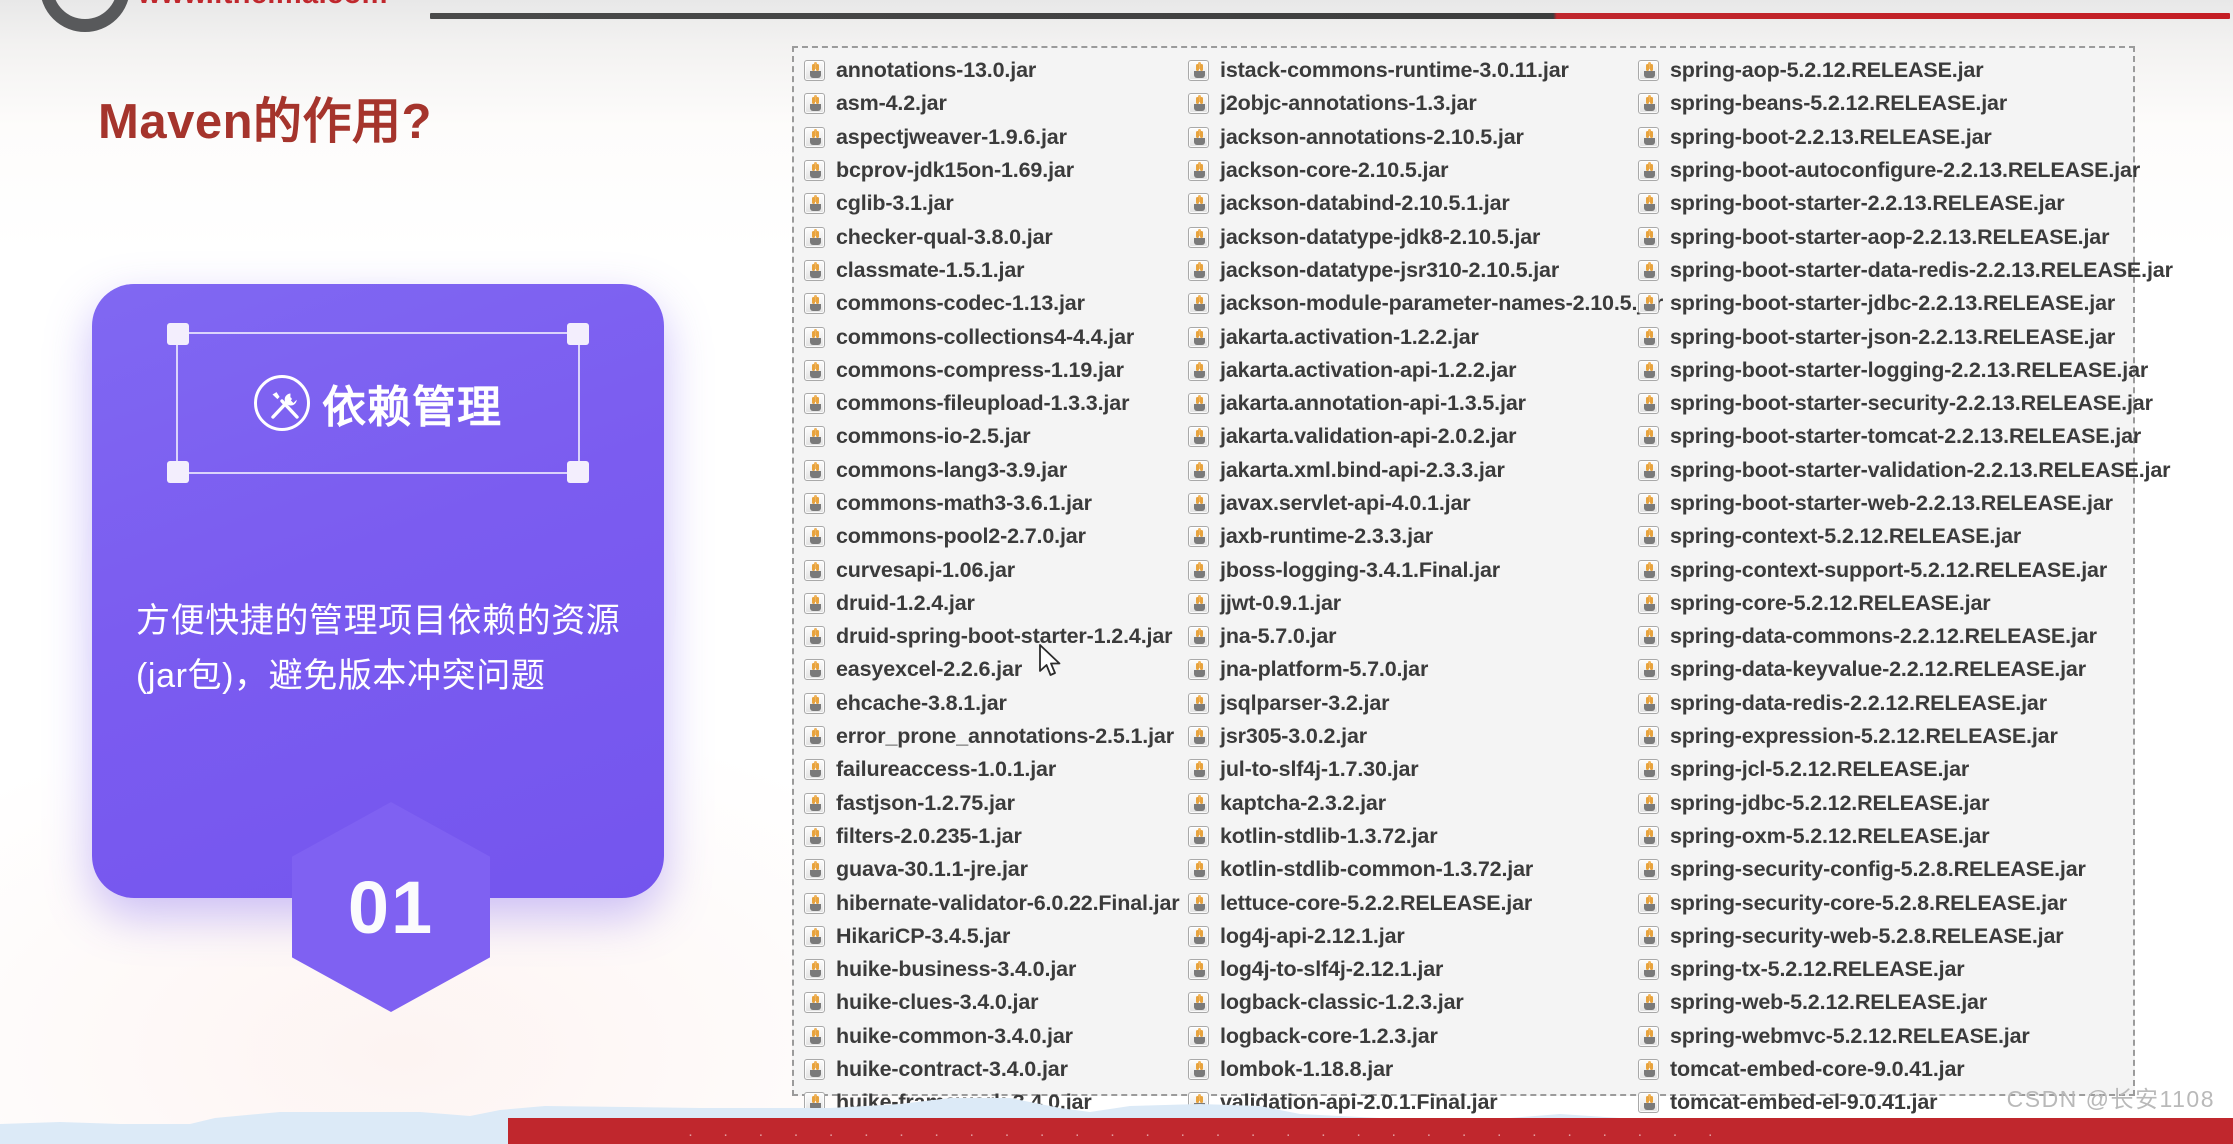  What do you see at coordinates (989, 503) in the screenshot?
I see `file-list-item: commons-math3-3.6.1.jar` at bounding box center [989, 503].